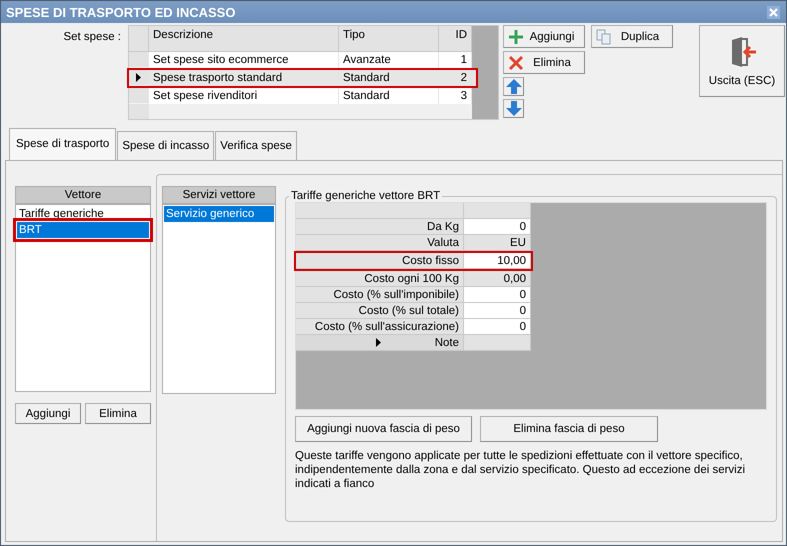 The height and width of the screenshot is (546, 787). I want to click on row-label: Costo (% sul totale), so click(380, 311).